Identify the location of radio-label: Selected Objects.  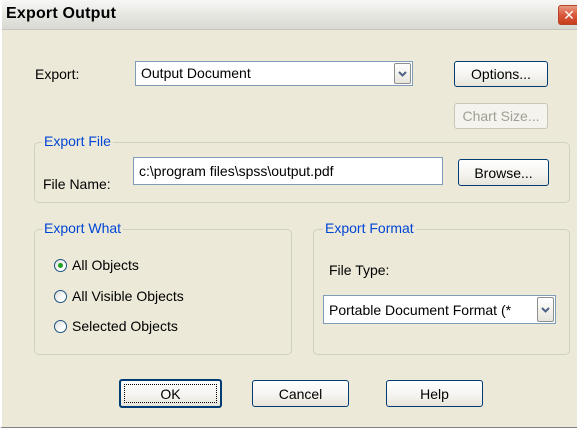
(125, 326).